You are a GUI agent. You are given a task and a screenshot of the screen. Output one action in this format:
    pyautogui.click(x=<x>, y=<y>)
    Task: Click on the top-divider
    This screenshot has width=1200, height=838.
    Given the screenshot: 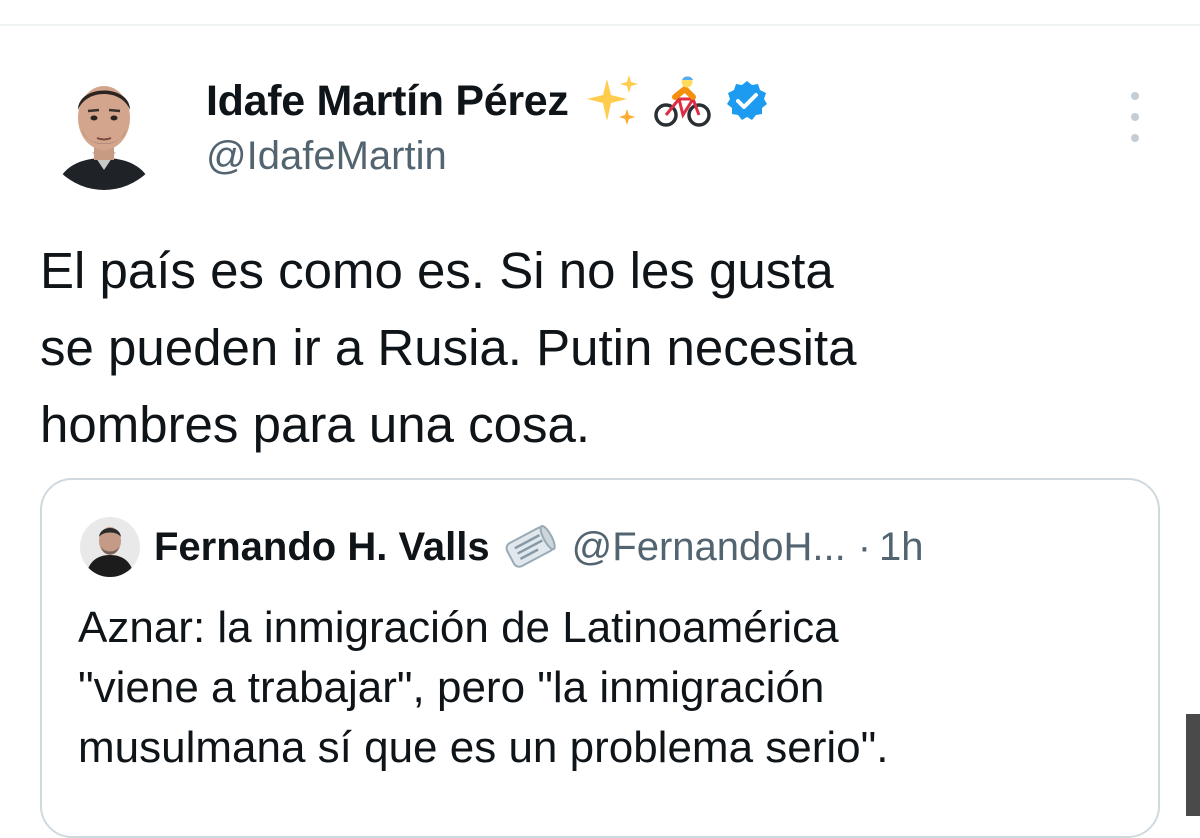 What is the action you would take?
    pyautogui.click(x=600, y=25)
    